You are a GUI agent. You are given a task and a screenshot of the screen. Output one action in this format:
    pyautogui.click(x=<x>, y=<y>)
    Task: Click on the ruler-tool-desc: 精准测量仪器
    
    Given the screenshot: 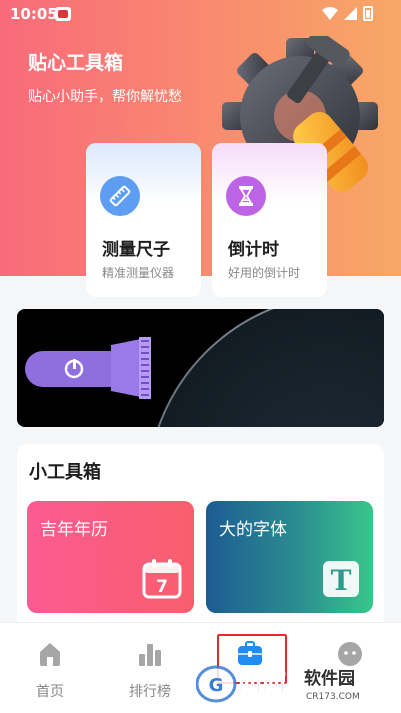 What is the action you would take?
    pyautogui.click(x=138, y=273)
    